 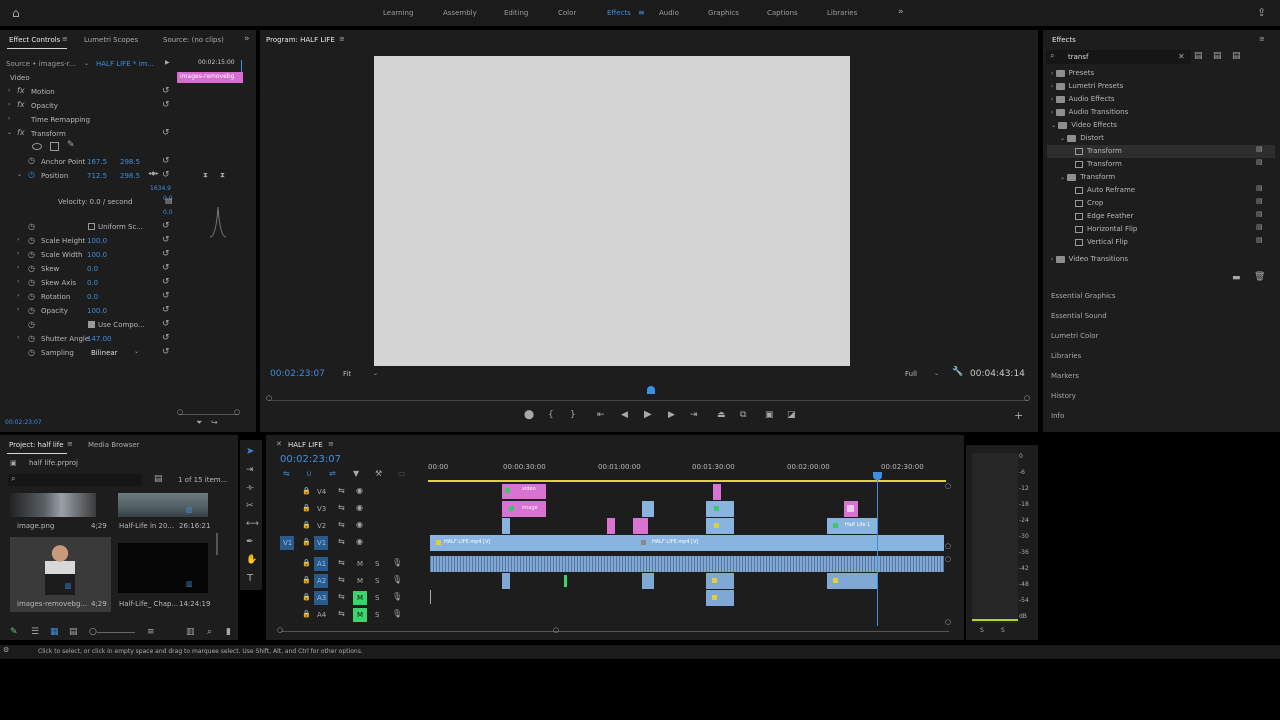 I want to click on hand-tool-icon: ✋, so click(x=251, y=560).